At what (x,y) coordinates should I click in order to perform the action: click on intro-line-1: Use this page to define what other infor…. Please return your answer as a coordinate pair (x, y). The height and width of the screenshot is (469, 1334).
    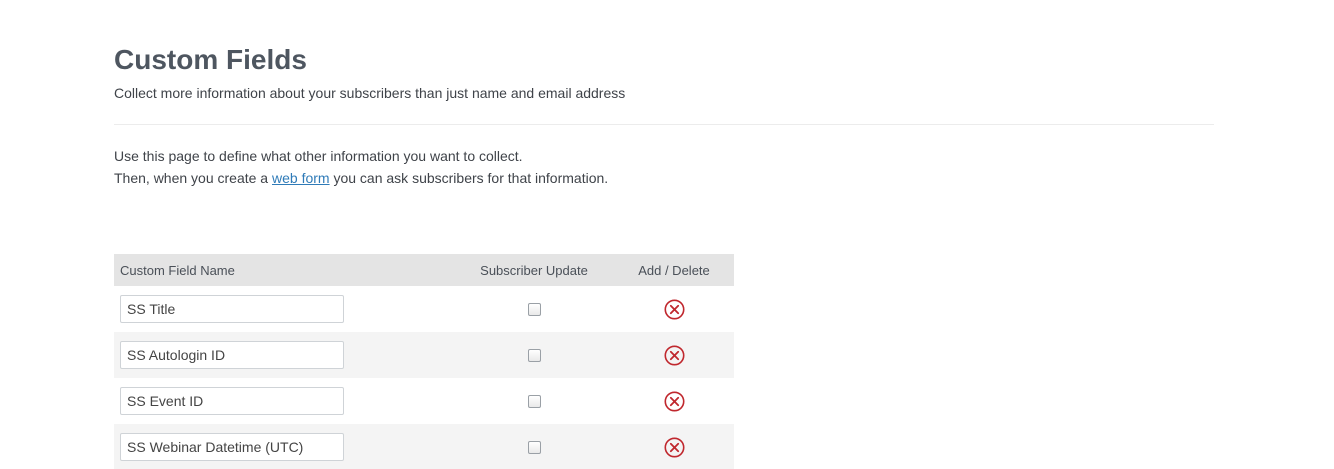
    Looking at the image, I should click on (318, 156).